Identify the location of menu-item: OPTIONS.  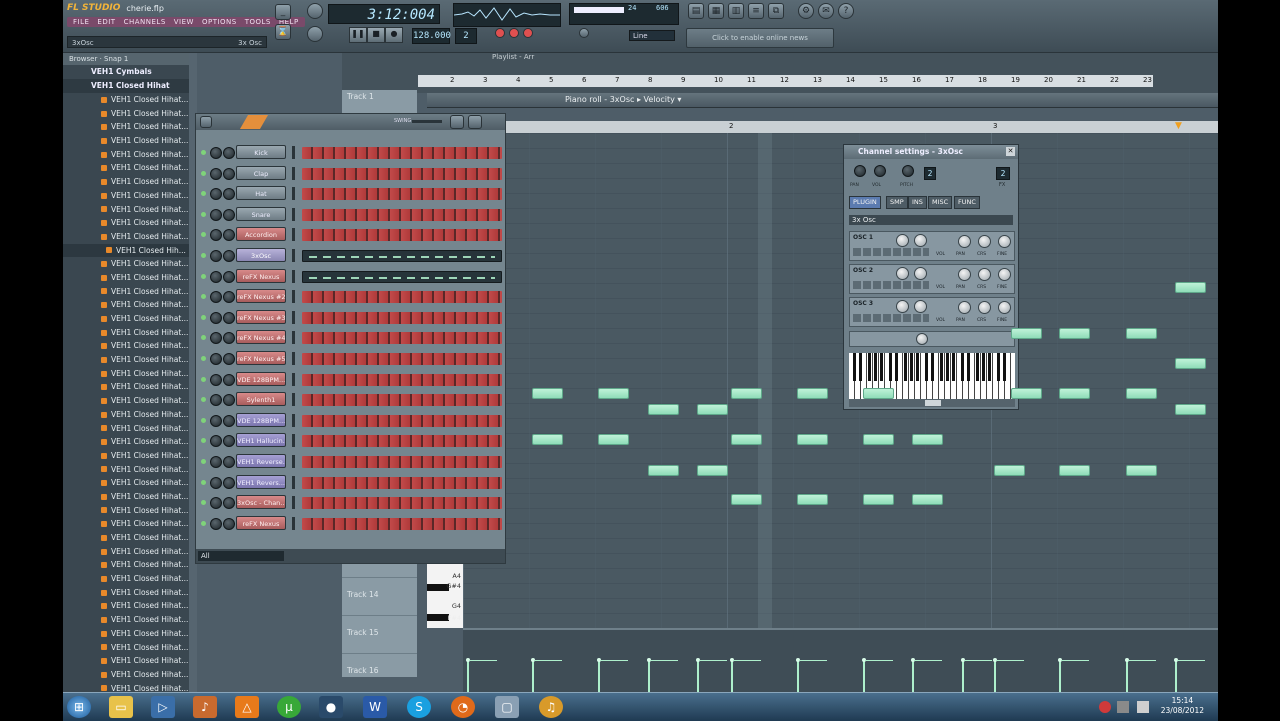
(219, 22).